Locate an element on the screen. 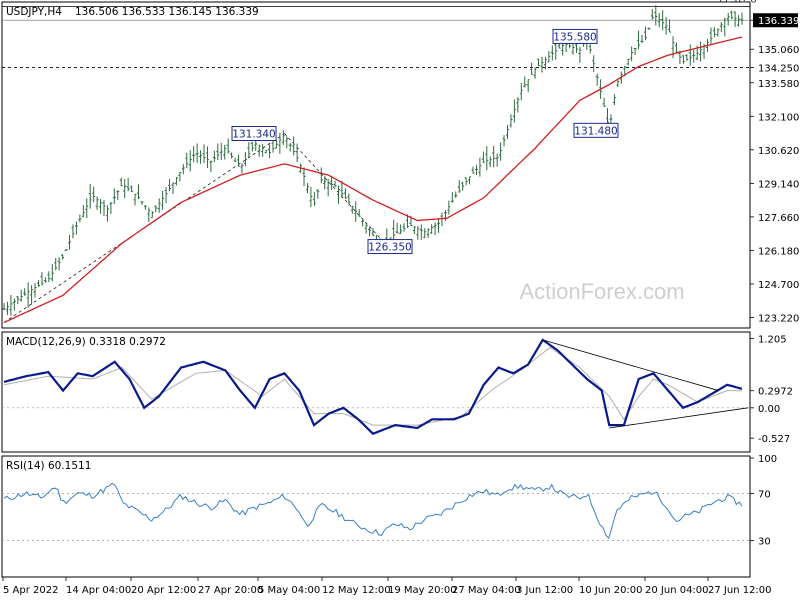  price-annotation-label: 126.350 is located at coordinates (389, 248).